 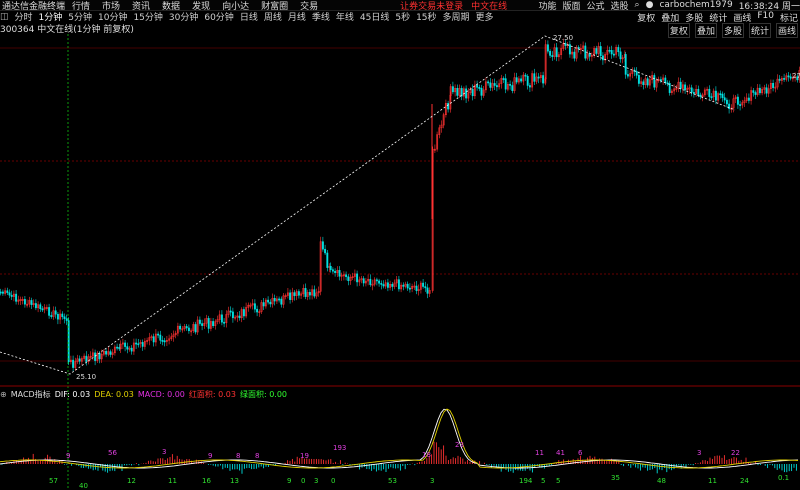 I want to click on sidebar-toggle-icon: ◫, so click(x=4, y=17).